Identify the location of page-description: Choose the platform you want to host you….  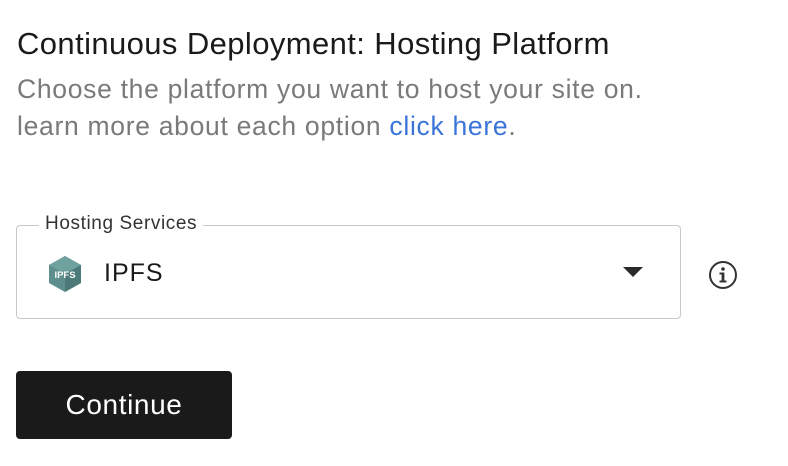
(330, 108).